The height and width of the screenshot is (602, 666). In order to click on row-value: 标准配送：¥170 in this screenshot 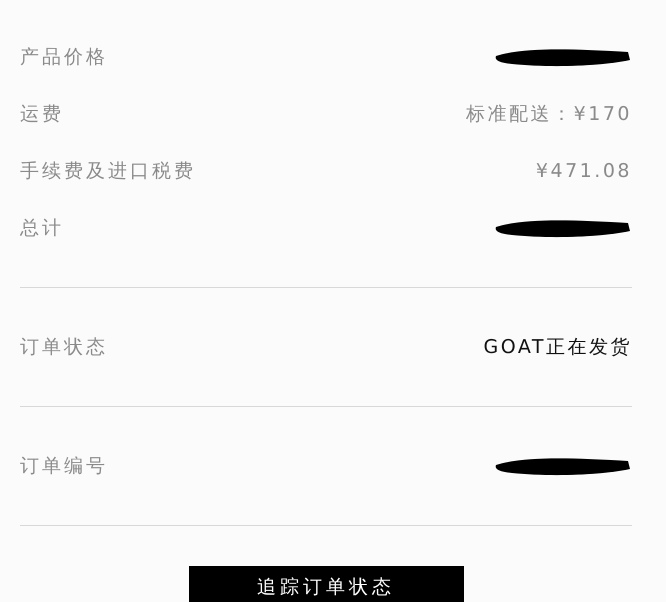, I will do `click(549, 114)`.